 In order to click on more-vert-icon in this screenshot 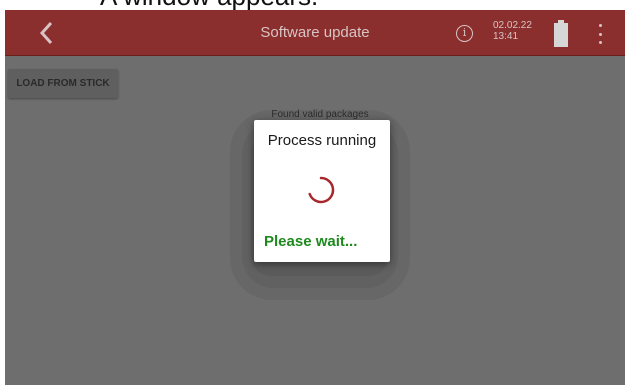, I will do `click(600, 34)`.